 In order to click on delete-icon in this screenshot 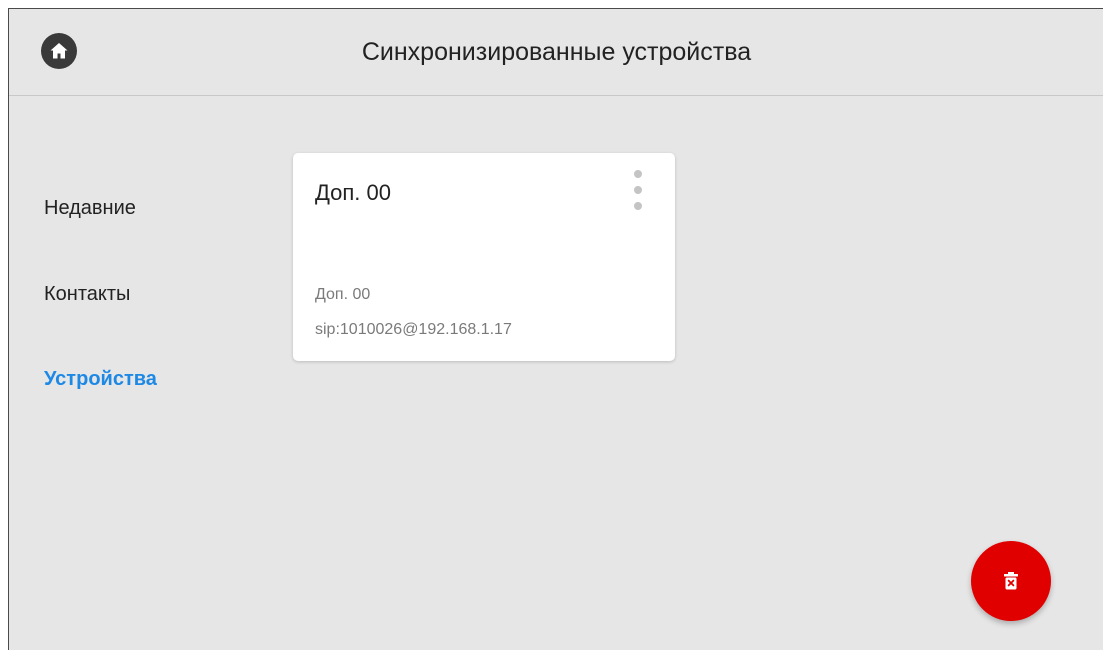, I will do `click(1011, 581)`.